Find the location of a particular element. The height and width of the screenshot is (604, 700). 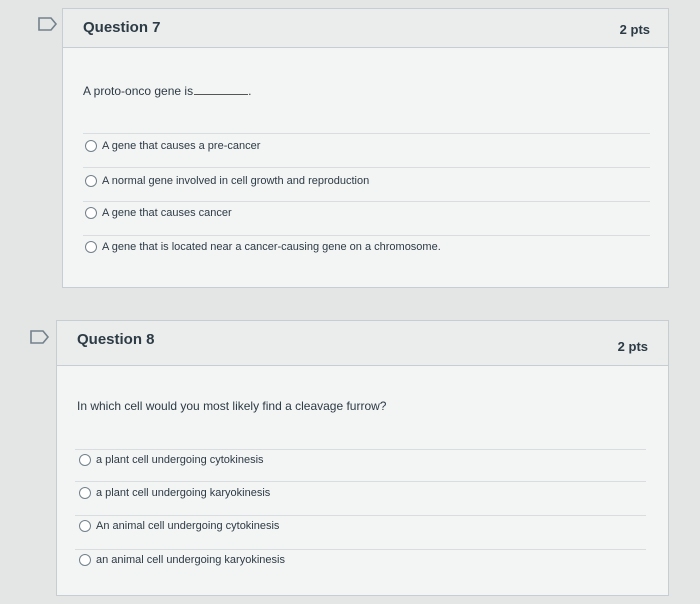

answer-option: a plant cell undergoing cytokinesis is located at coordinates (171, 460).